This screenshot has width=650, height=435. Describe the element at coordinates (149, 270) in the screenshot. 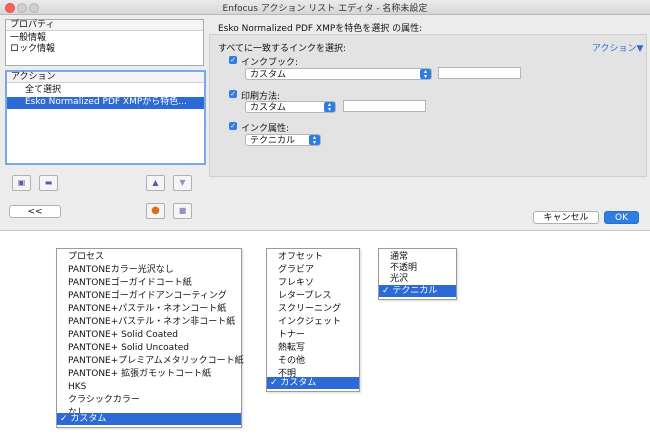

I see `menu-item: PANTONEカラー光沢なし` at that location.